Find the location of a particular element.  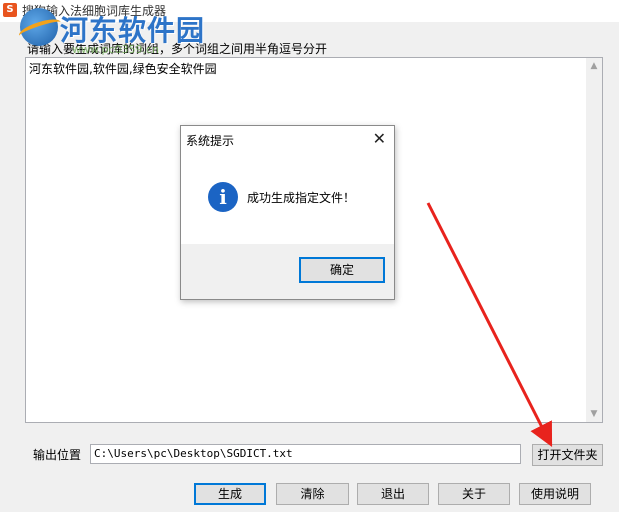

help-button: 使用说明 is located at coordinates (555, 494).